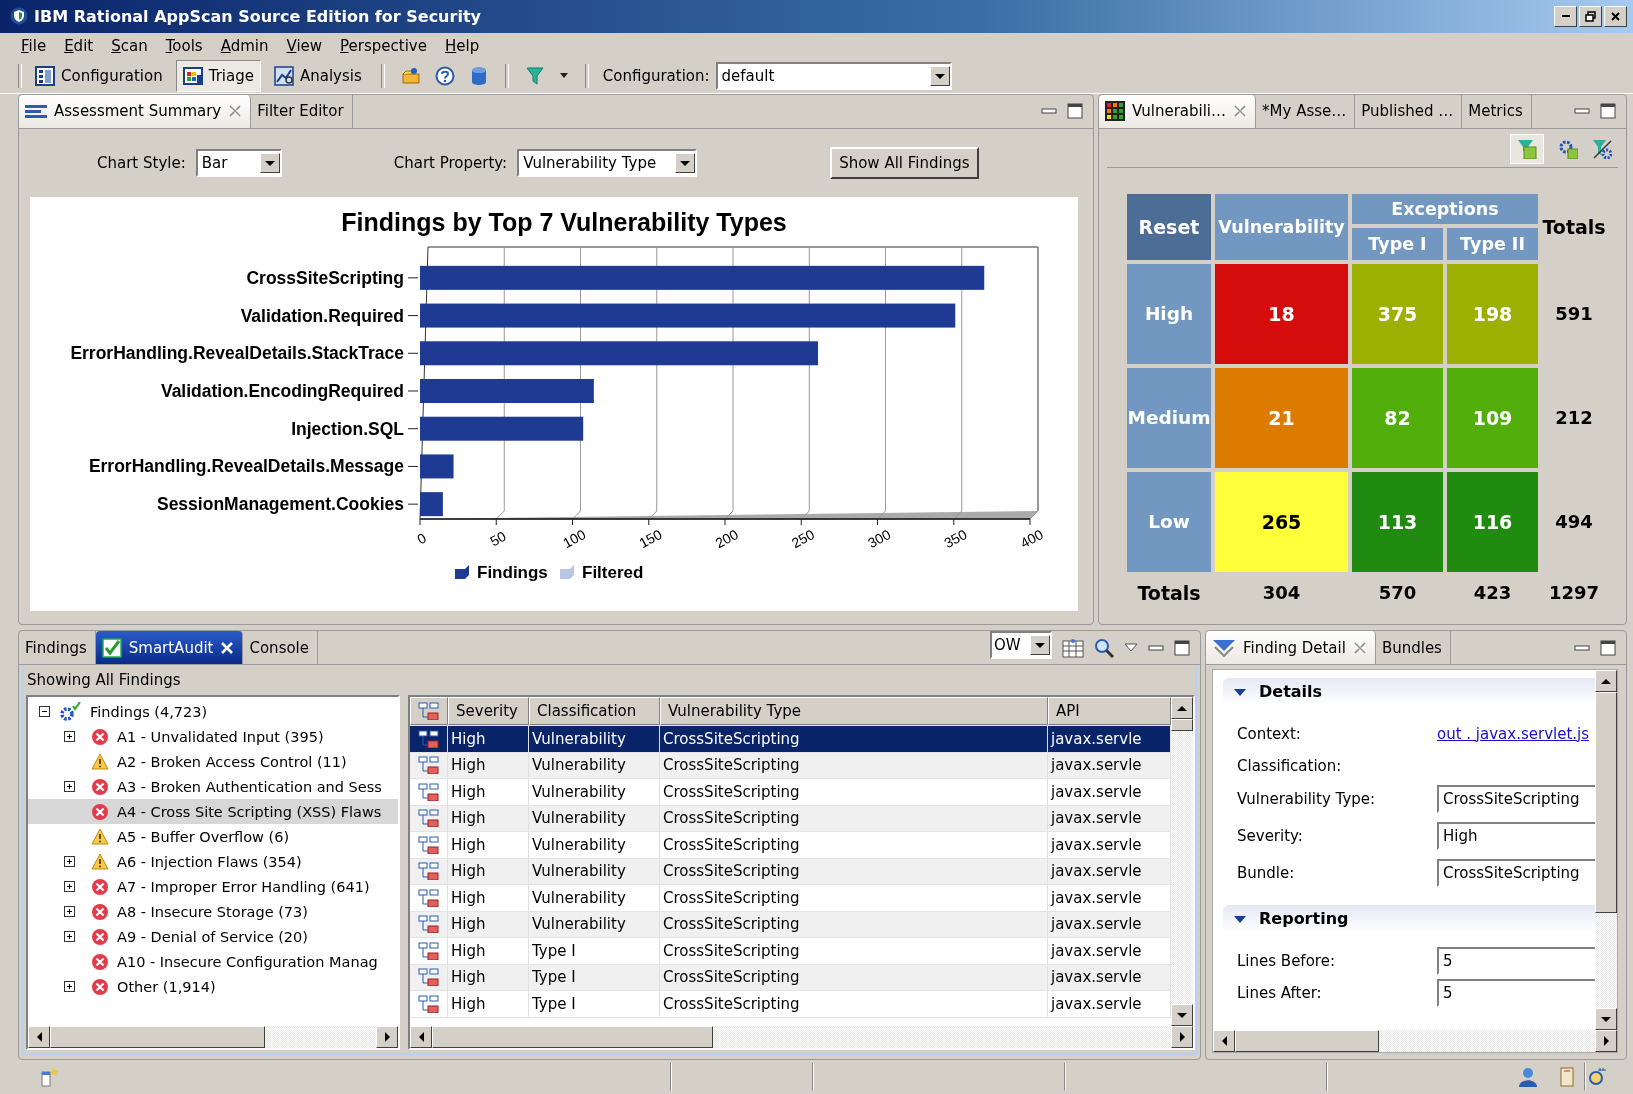 The height and width of the screenshot is (1094, 1633). I want to click on tree-item: A6 - Injection Flaws (354), so click(213, 862).